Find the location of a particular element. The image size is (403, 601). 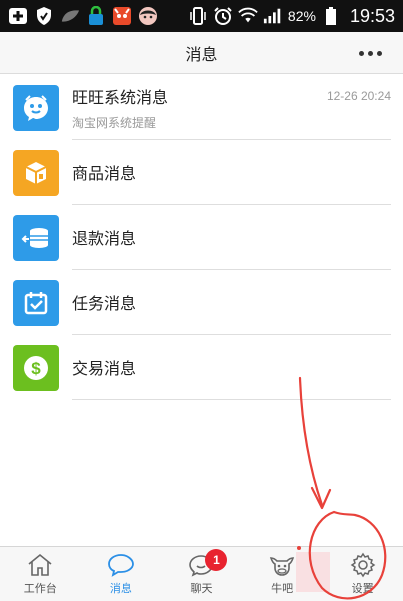

add-icon is located at coordinates (18, 16).